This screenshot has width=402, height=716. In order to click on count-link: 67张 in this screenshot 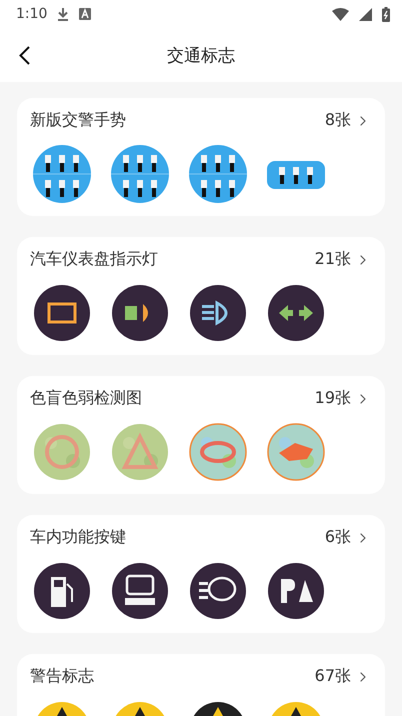, I will do `click(342, 676)`.